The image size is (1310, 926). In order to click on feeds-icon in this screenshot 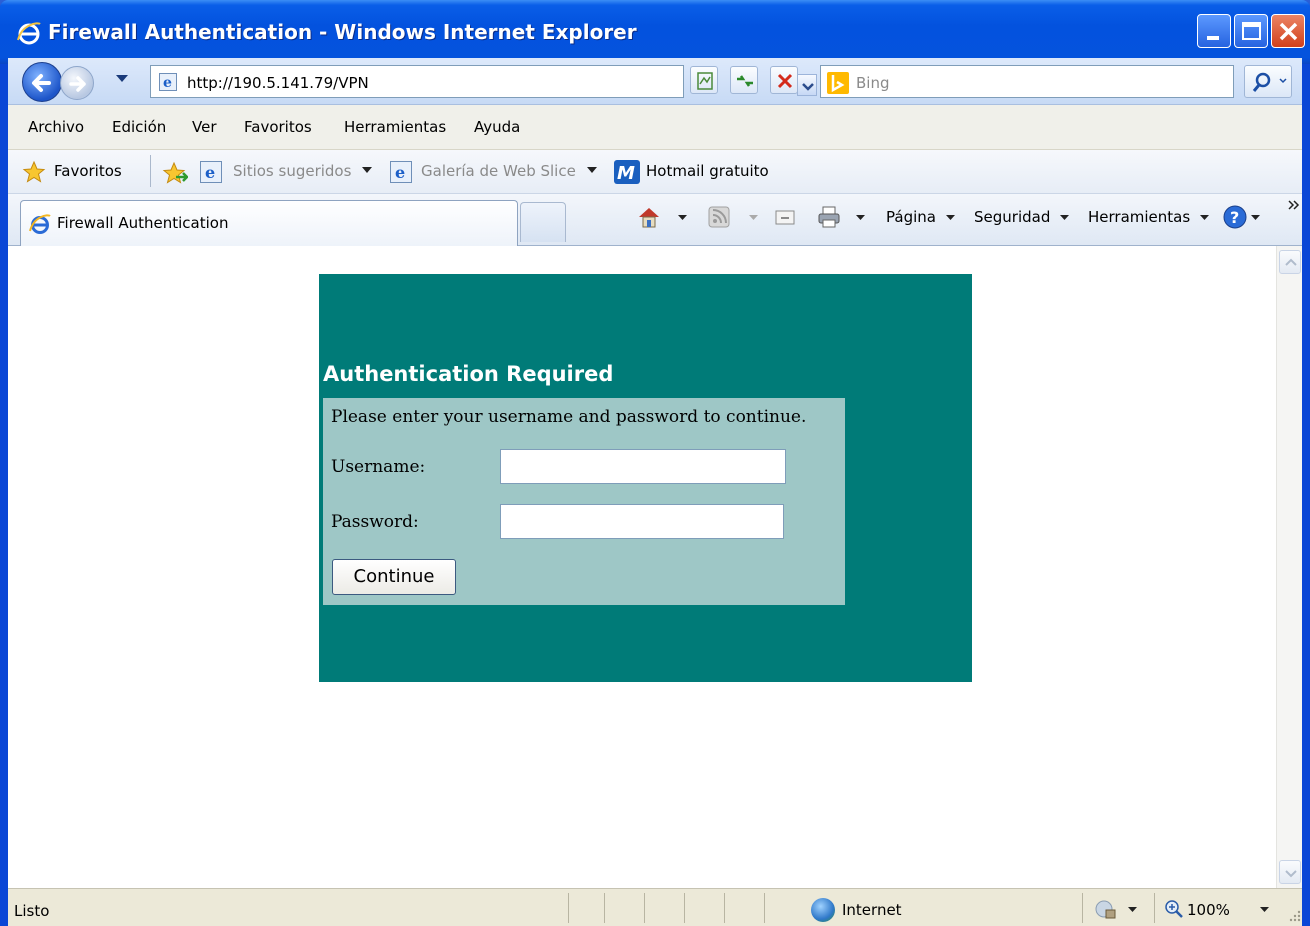, I will do `click(719, 217)`.